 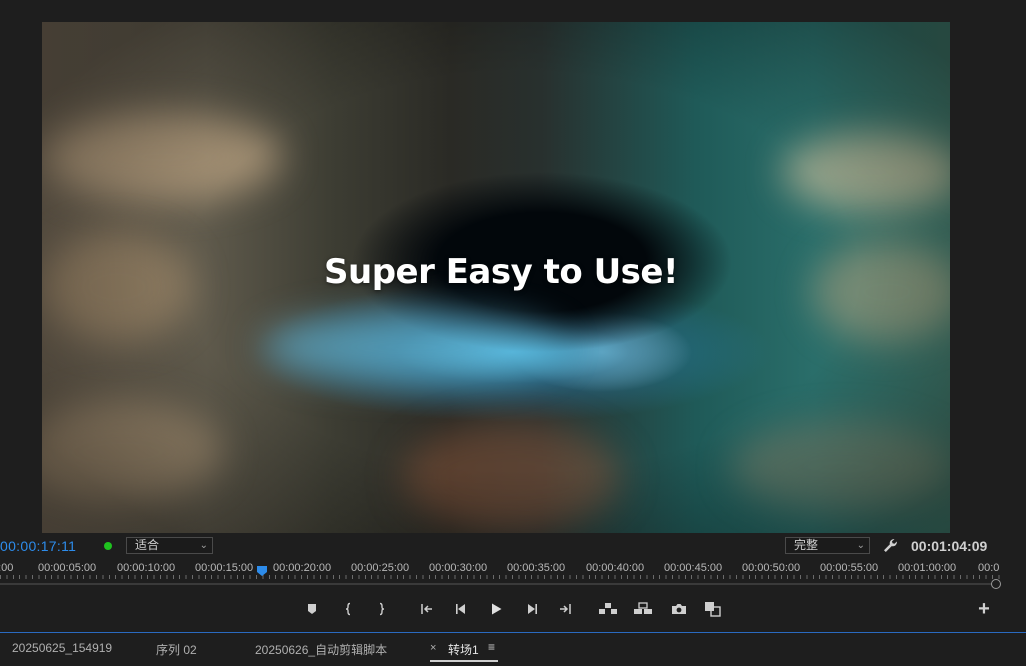 I want to click on ruler-label: 00:00:55:00, so click(x=849, y=568).